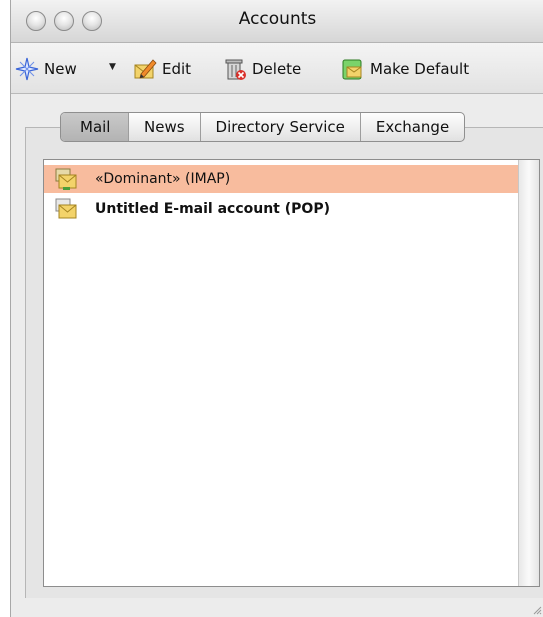  I want to click on new-dropdown-arrow-icon: ▼, so click(112, 67).